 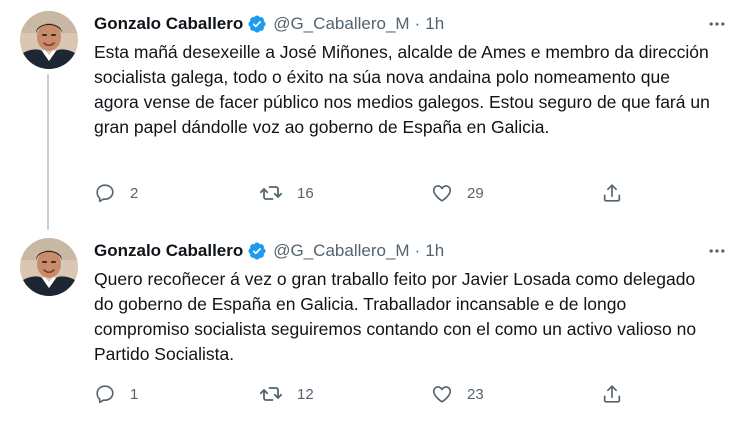 What do you see at coordinates (457, 193) in the screenshot?
I see `like-button: 29` at bounding box center [457, 193].